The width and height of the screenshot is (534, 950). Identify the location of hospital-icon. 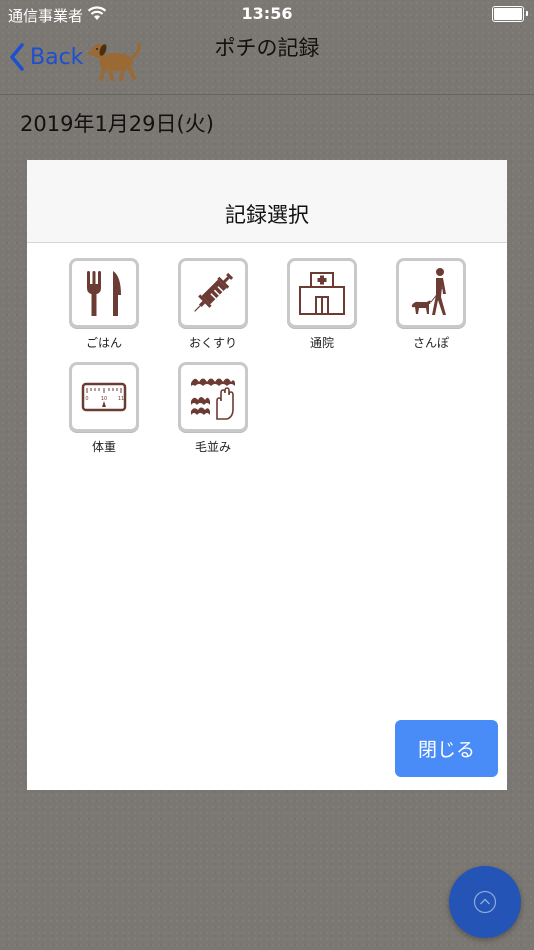
(322, 293).